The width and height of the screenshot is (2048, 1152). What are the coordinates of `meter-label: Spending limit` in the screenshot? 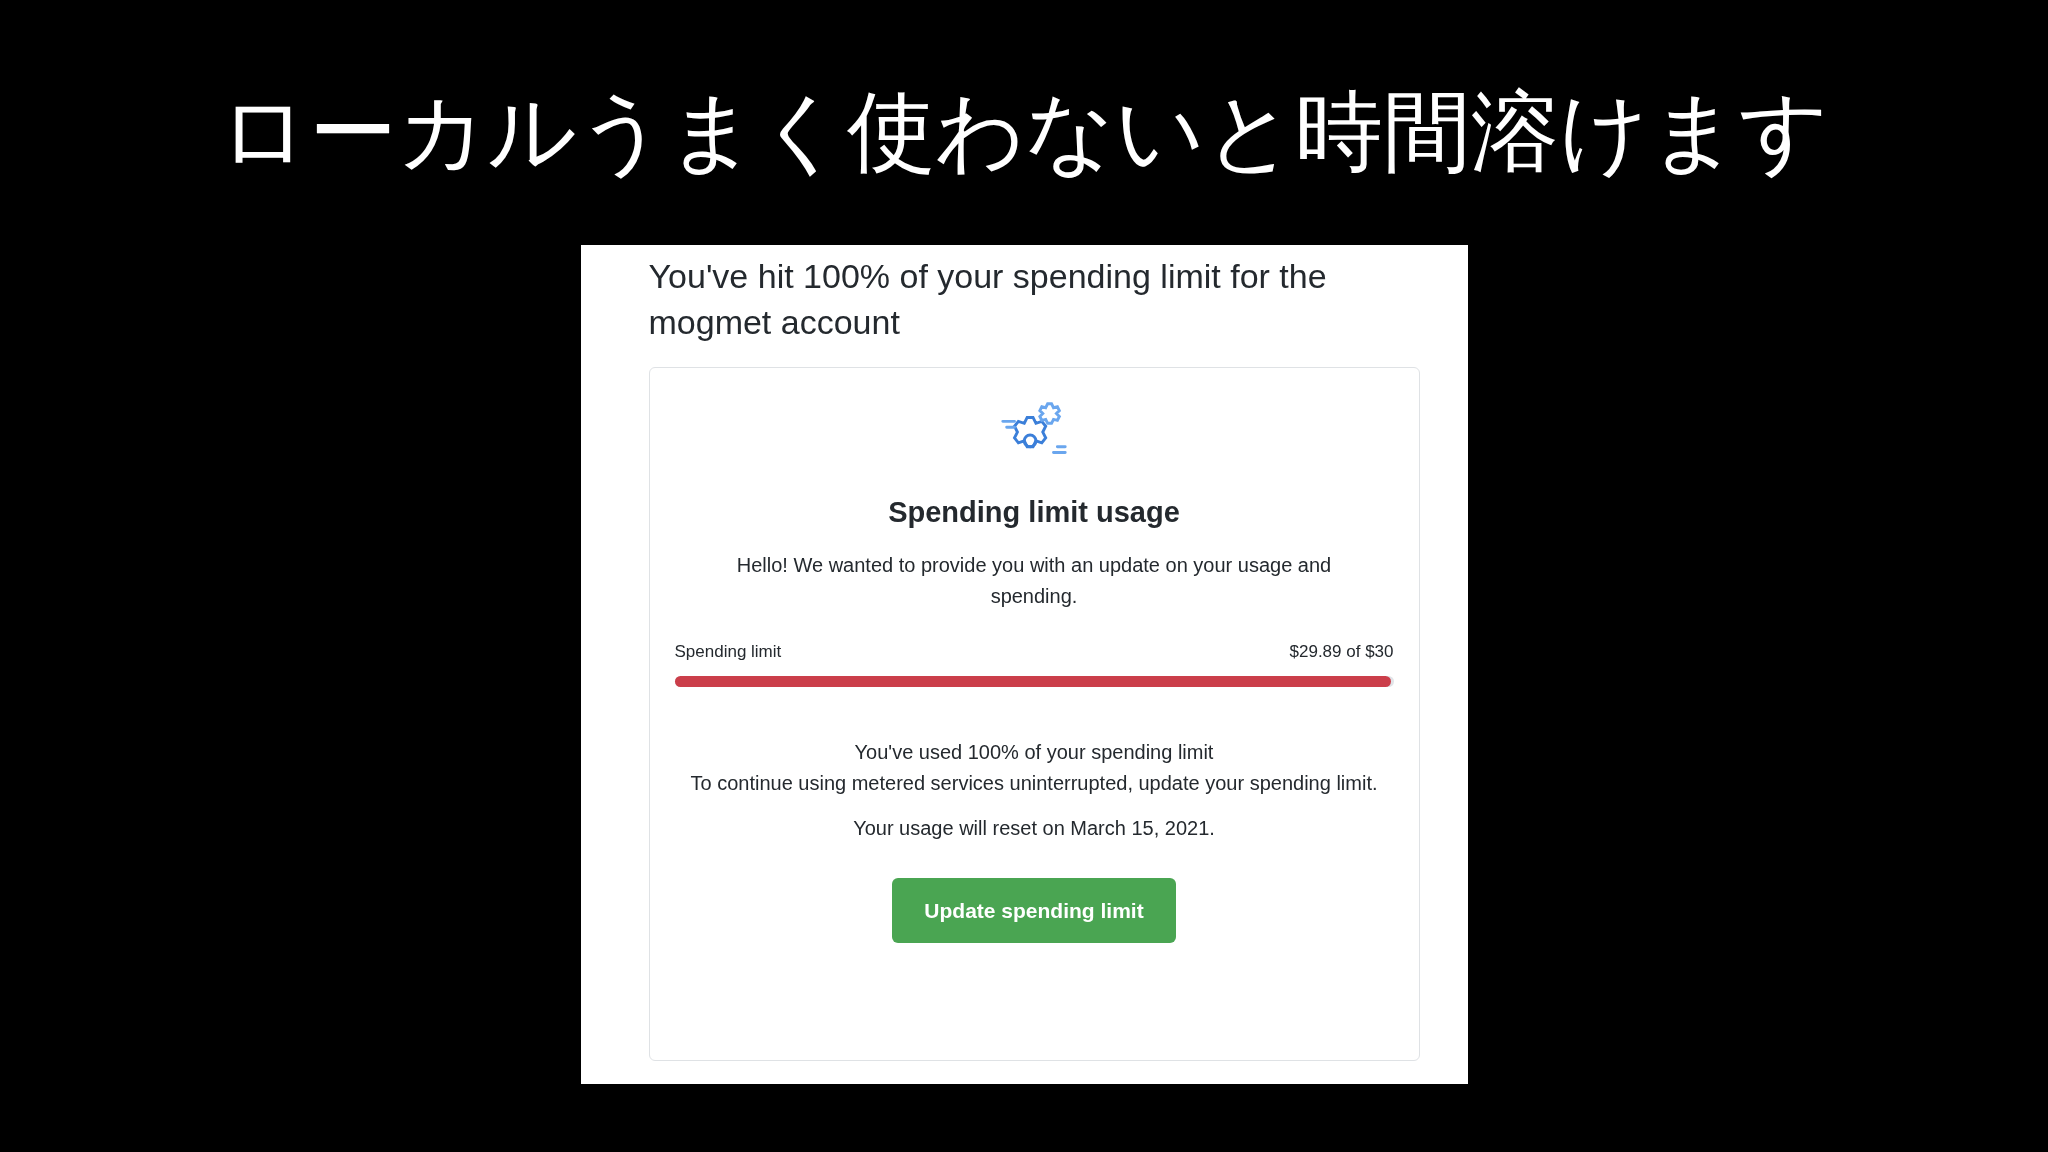 It's located at (728, 652).